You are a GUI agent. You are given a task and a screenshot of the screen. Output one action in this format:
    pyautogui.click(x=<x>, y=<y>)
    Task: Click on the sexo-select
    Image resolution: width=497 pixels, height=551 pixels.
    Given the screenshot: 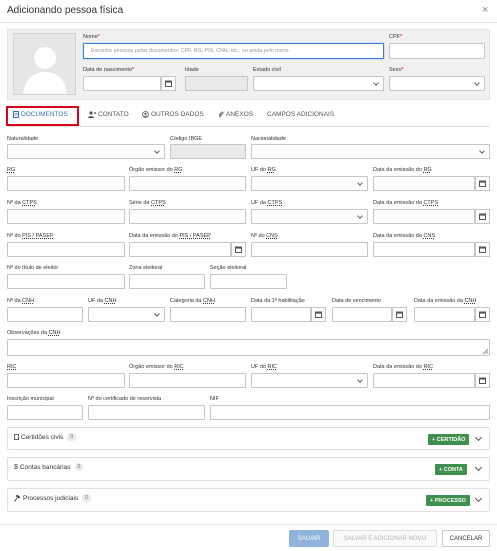 What is the action you would take?
    pyautogui.click(x=437, y=83)
    